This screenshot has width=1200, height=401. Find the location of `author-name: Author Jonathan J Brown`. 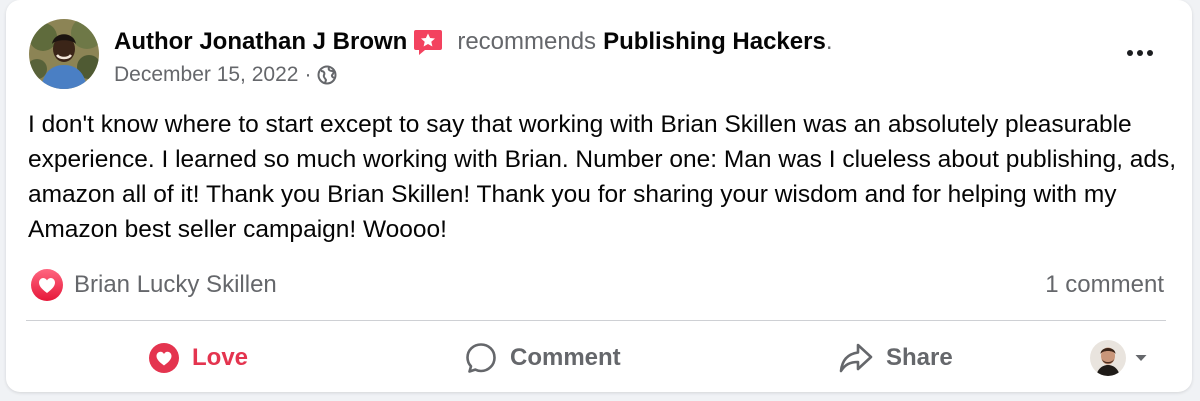

author-name: Author Jonathan J Brown is located at coordinates (260, 42).